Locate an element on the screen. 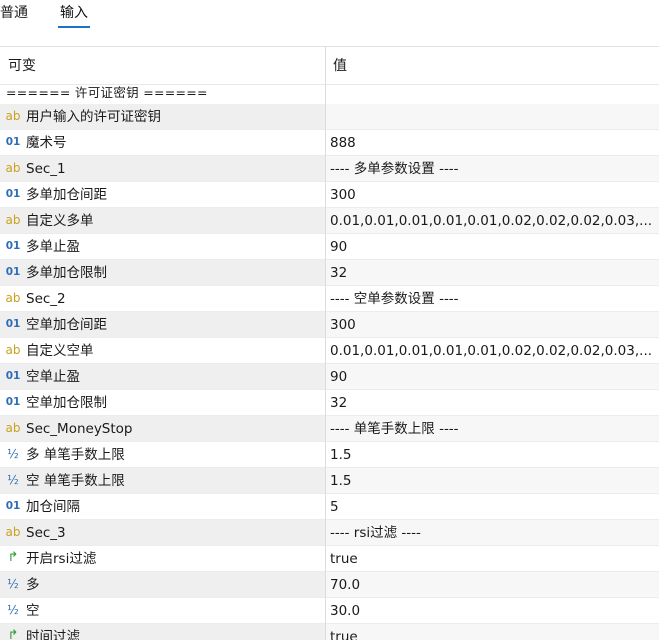 Image resolution: width=659 pixels, height=640 pixels. parameter-name-cell: 01 空单加仓限制 is located at coordinates (162, 402).